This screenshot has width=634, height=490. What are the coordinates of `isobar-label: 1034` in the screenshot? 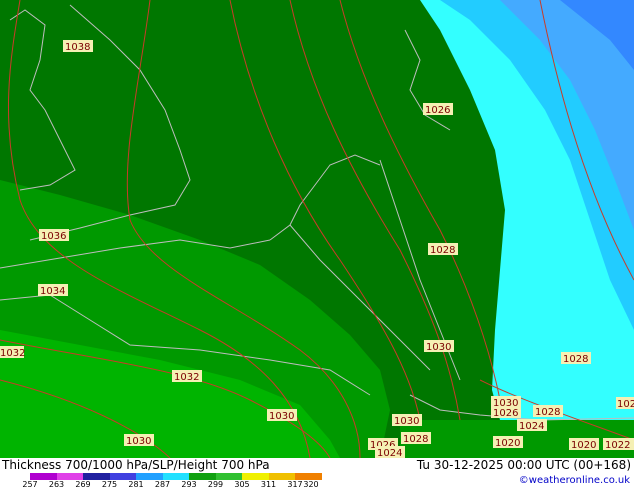 It's located at (53, 290).